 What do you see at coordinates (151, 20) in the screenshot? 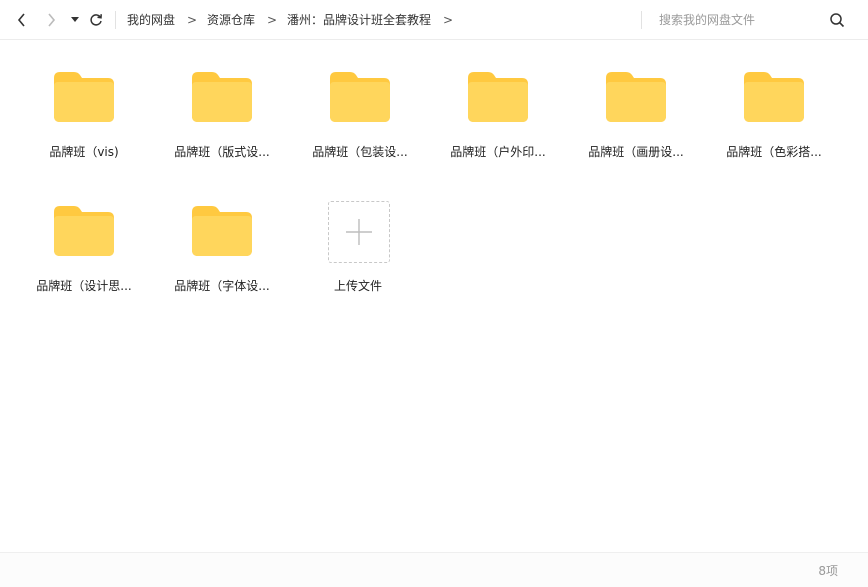
I see `breadcrumb-item-my-drive: 我的网盘` at bounding box center [151, 20].